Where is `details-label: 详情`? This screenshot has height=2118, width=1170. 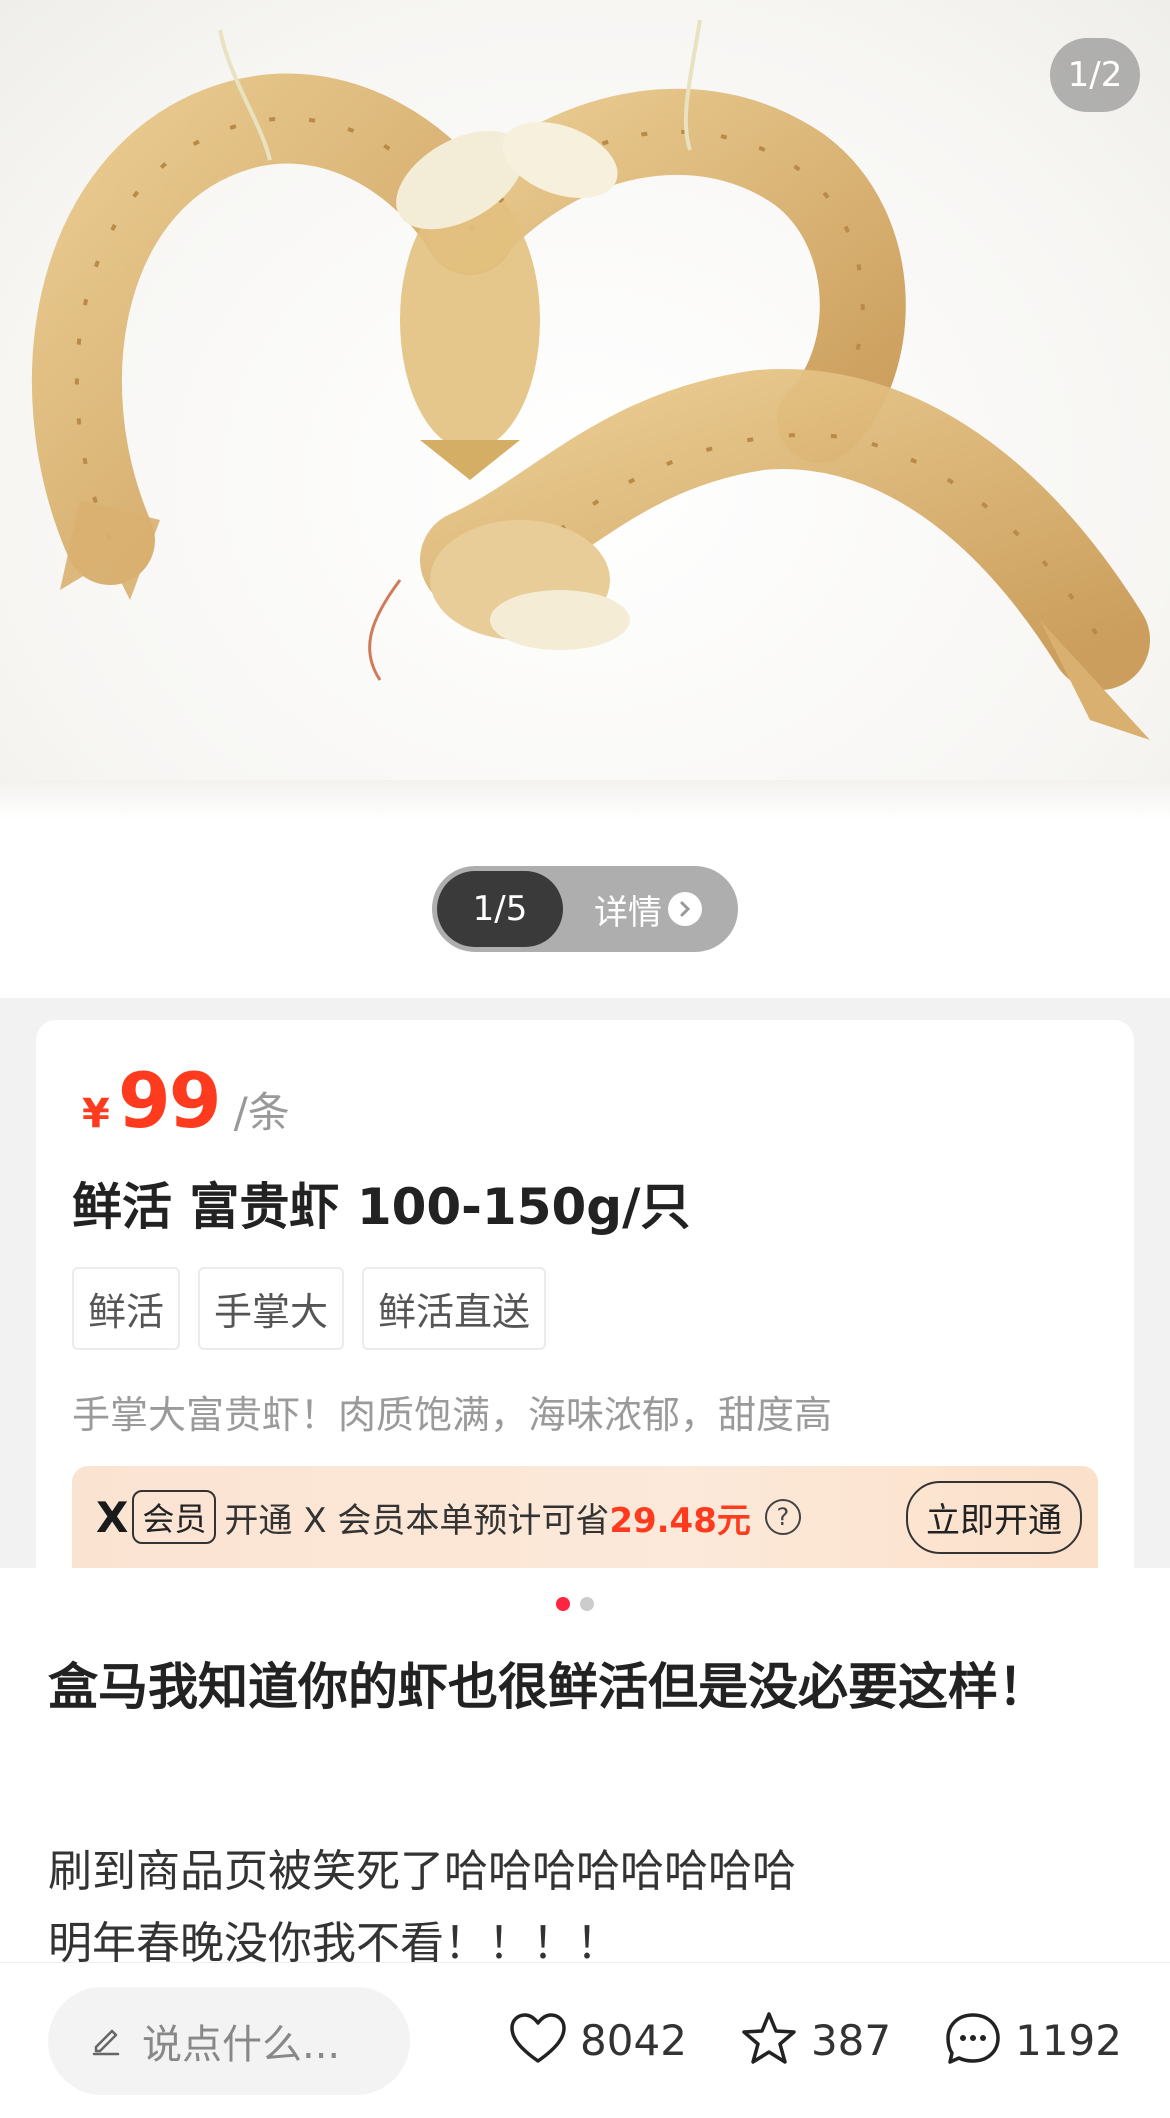 details-label: 详情 is located at coordinates (628, 912).